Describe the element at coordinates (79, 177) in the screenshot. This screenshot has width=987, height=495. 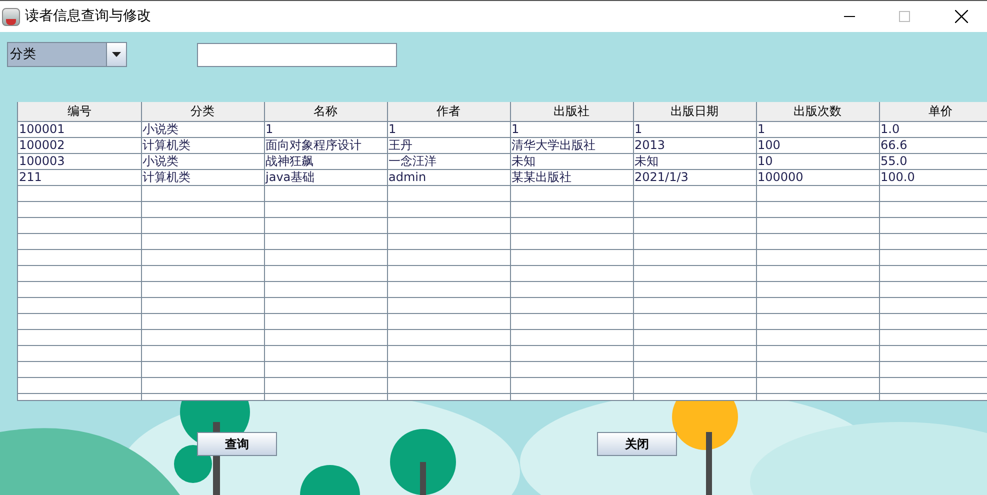
I see `table-cell: 211` at that location.